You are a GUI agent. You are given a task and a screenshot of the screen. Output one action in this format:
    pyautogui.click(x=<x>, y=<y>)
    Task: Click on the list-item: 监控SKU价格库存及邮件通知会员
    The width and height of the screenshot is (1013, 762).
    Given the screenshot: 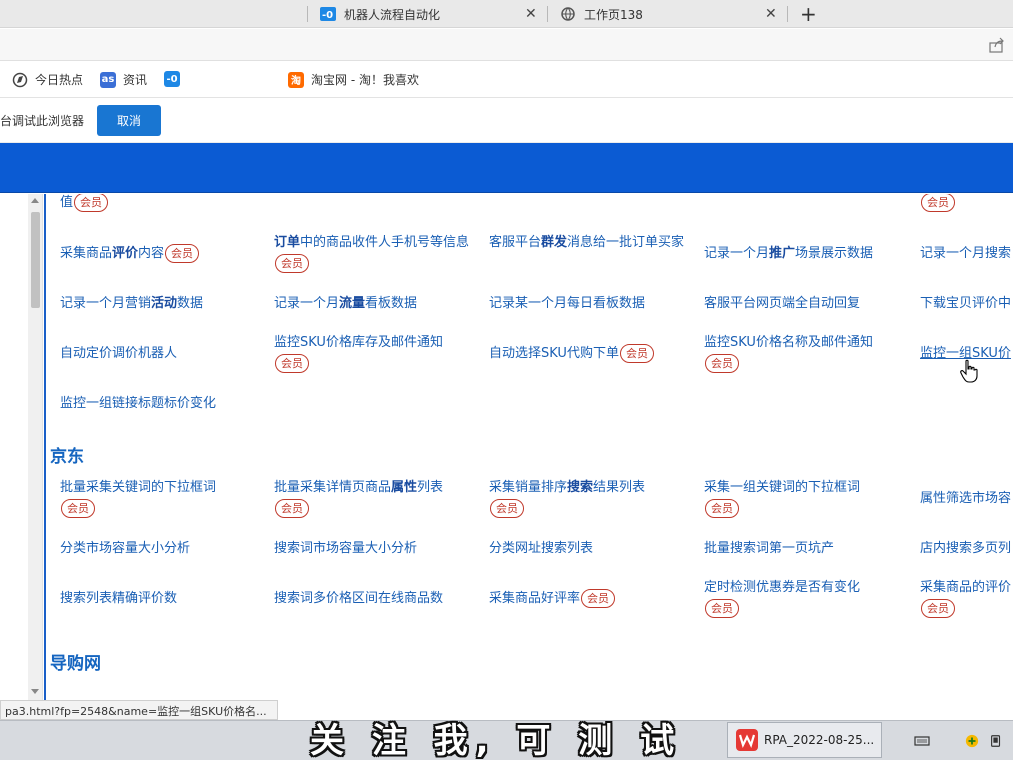 What is the action you would take?
    pyautogui.click(x=374, y=353)
    